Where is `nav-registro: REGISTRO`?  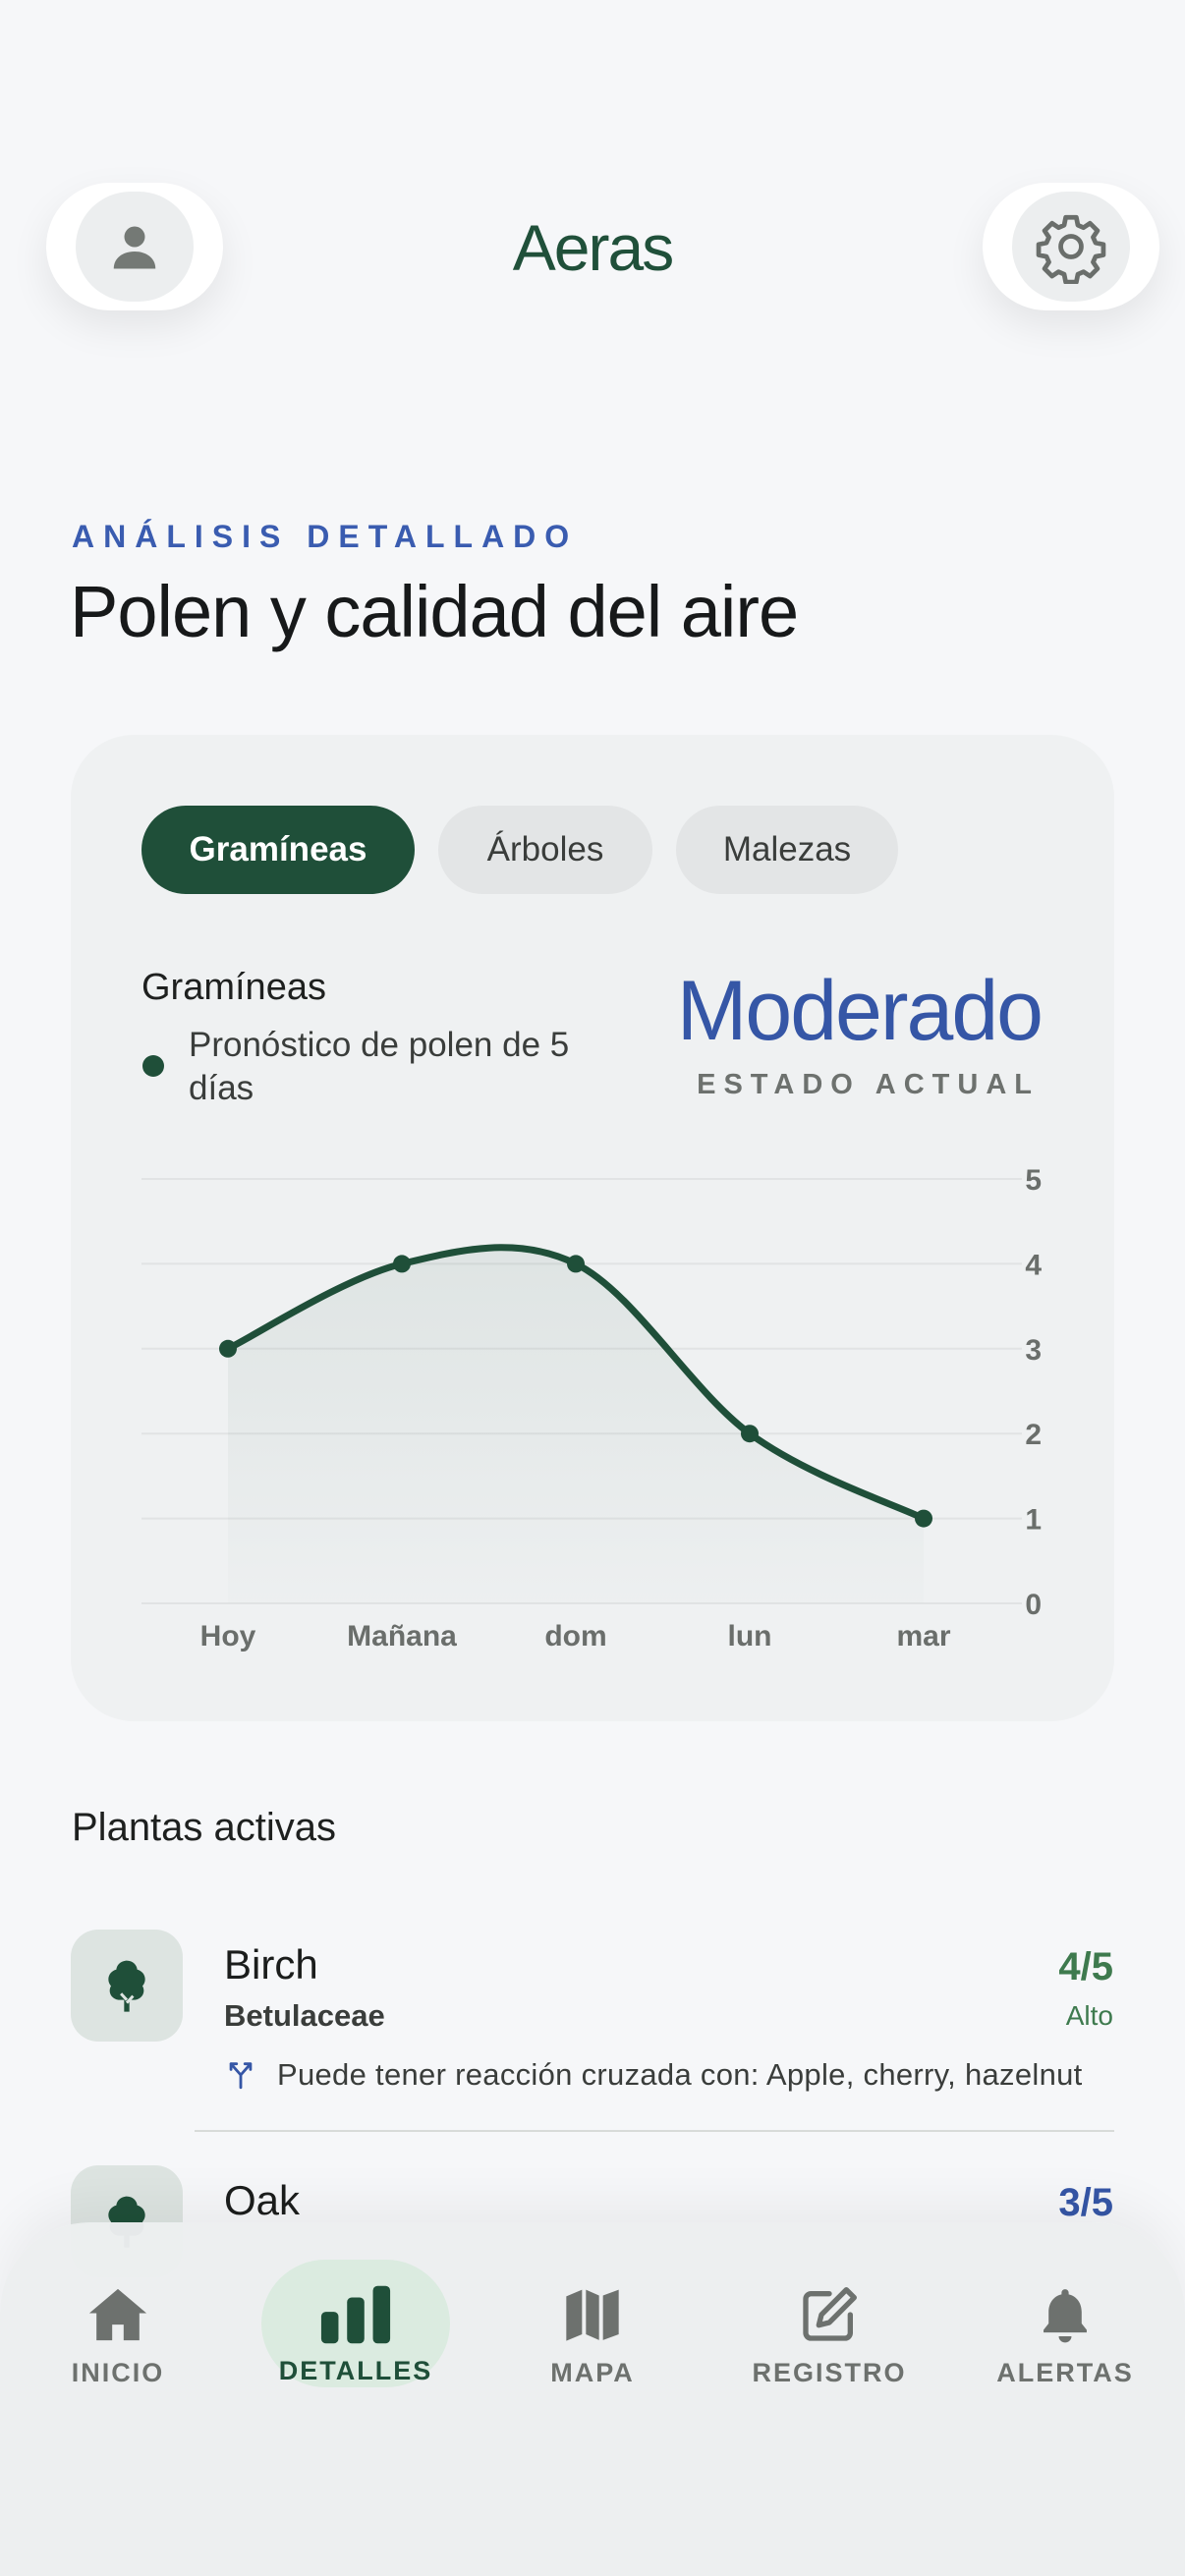
nav-registro: REGISTRO is located at coordinates (830, 2335).